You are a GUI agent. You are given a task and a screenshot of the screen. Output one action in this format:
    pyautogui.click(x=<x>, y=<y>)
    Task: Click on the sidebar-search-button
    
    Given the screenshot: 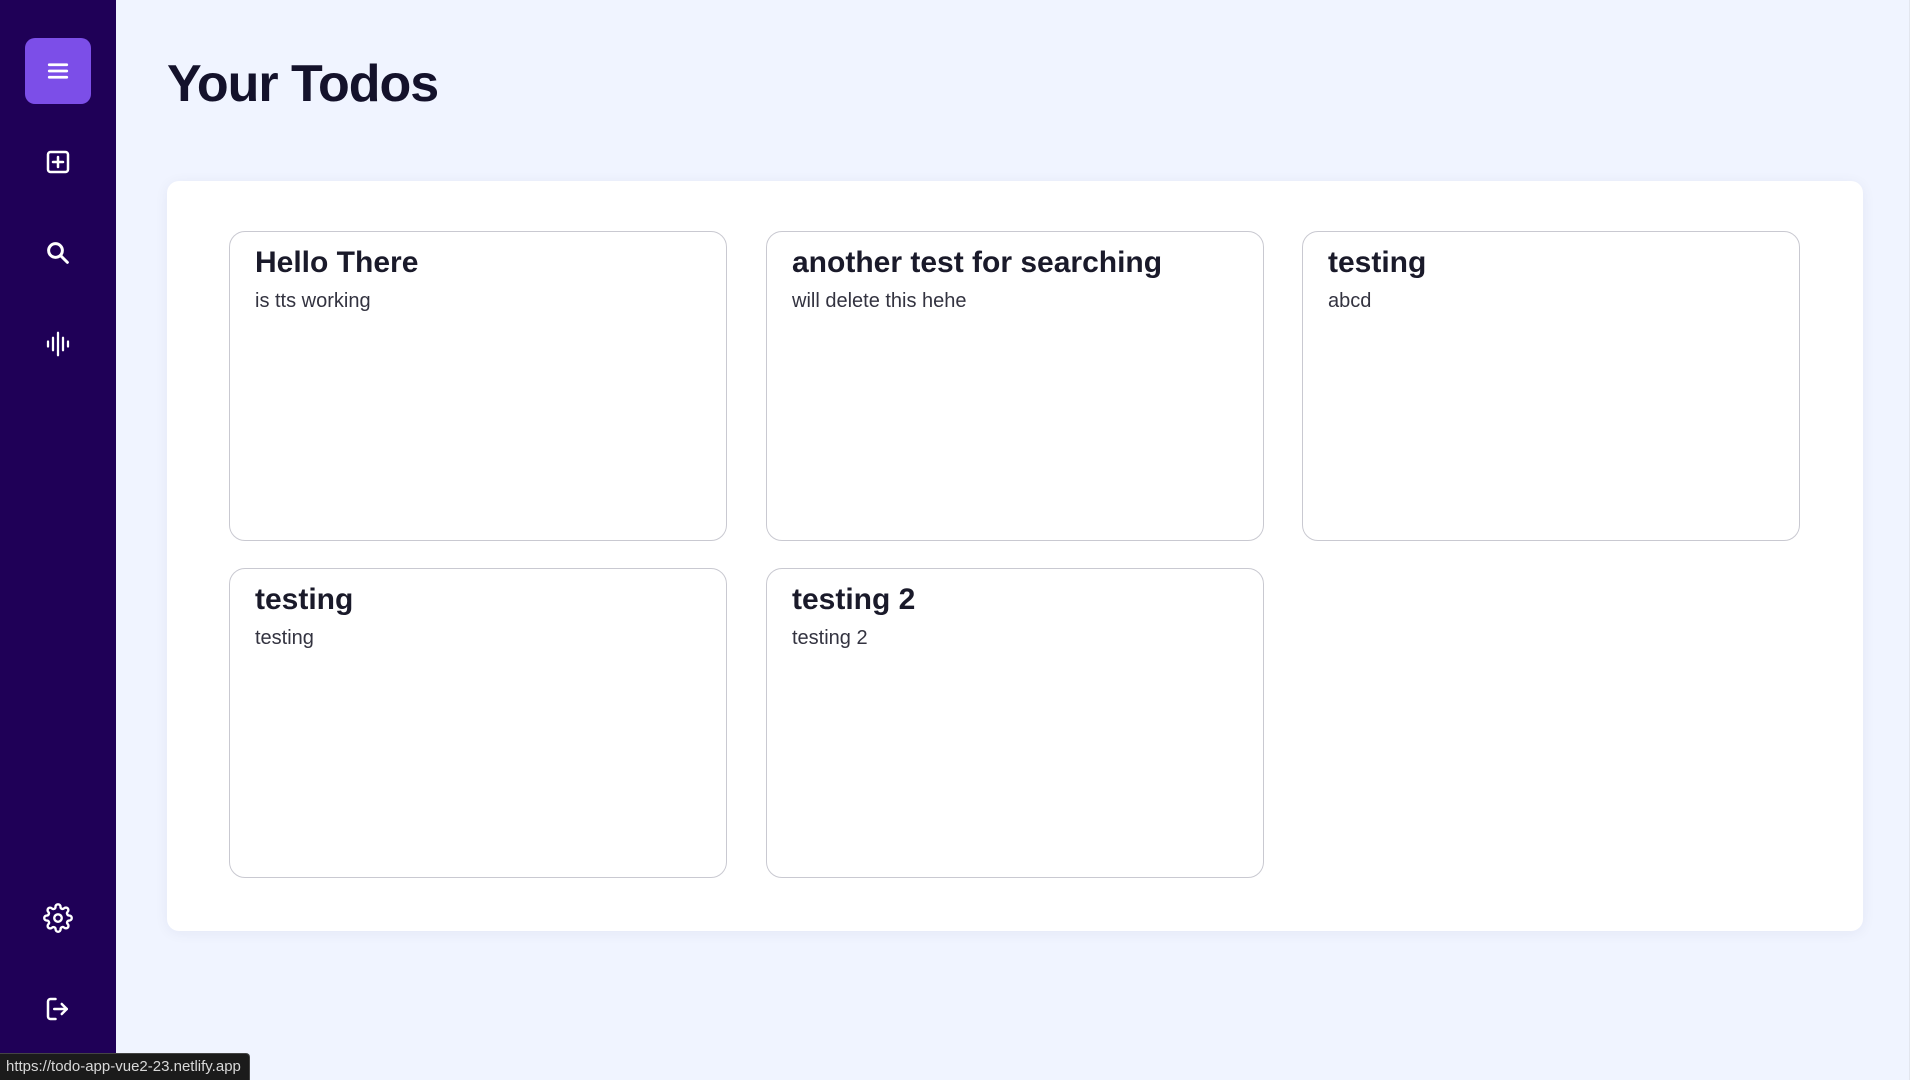 What is the action you would take?
    pyautogui.click(x=58, y=253)
    